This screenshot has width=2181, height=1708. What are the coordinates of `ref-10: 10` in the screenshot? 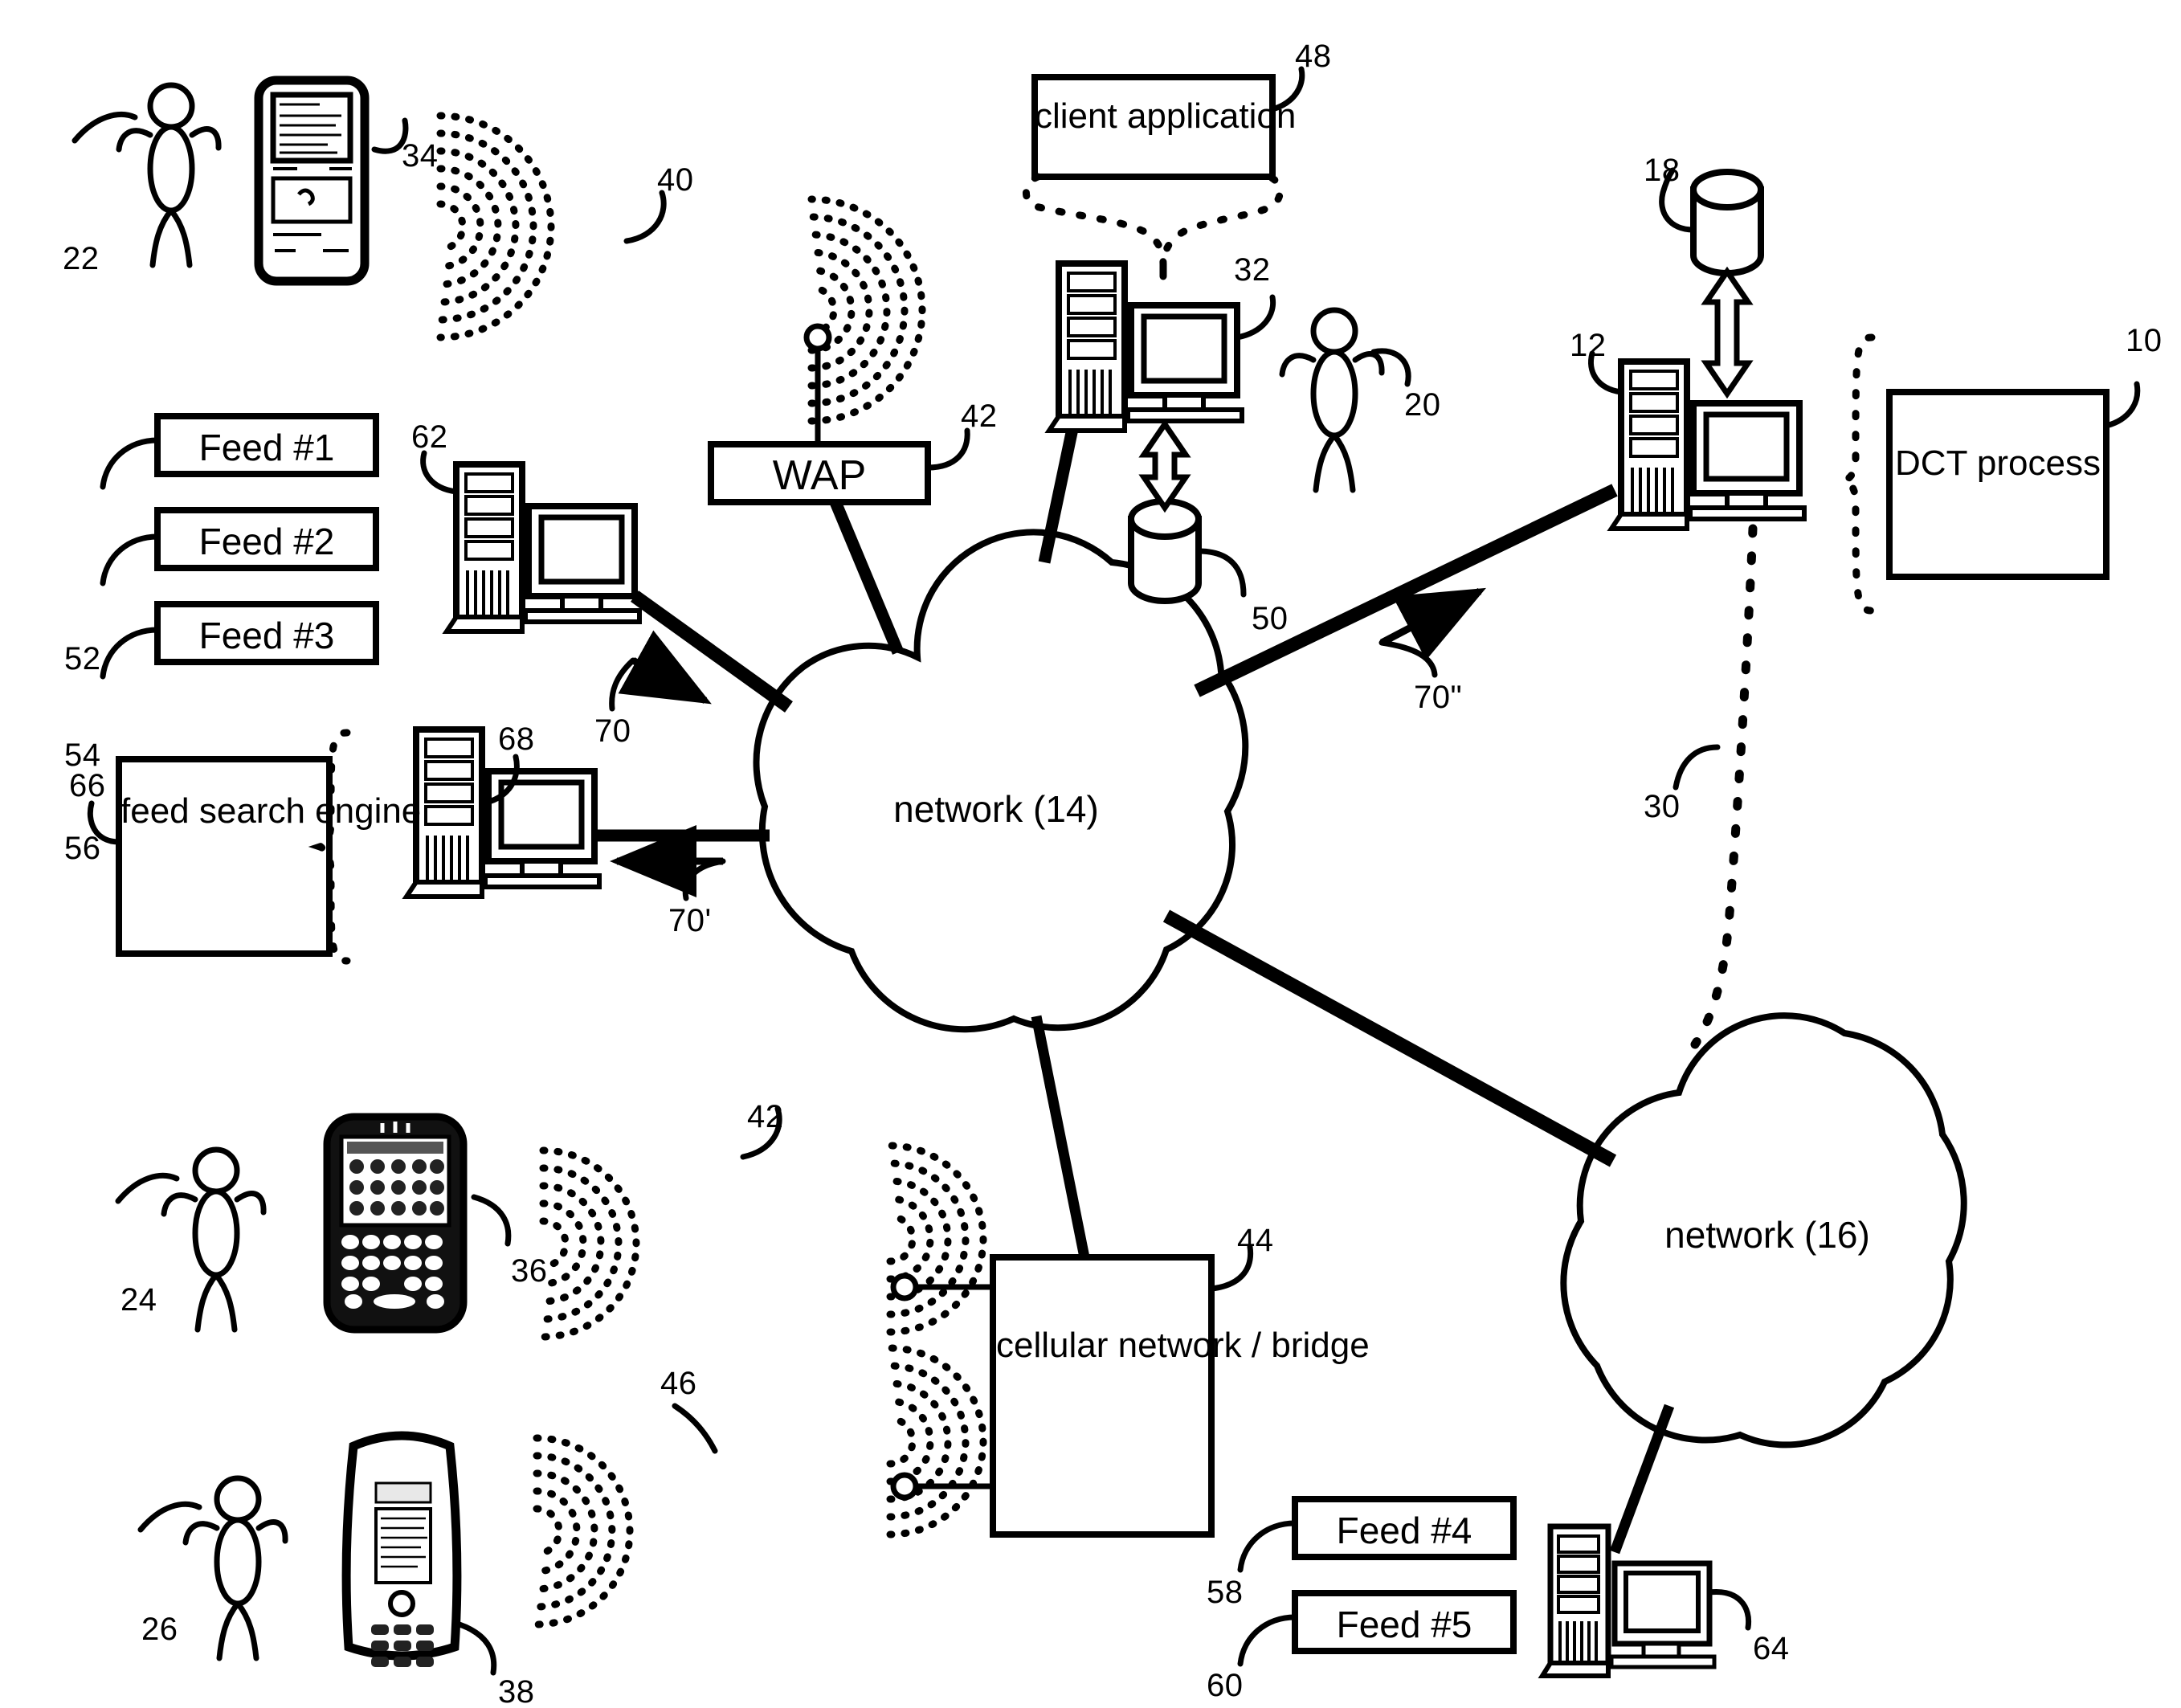 It's located at (2144, 340).